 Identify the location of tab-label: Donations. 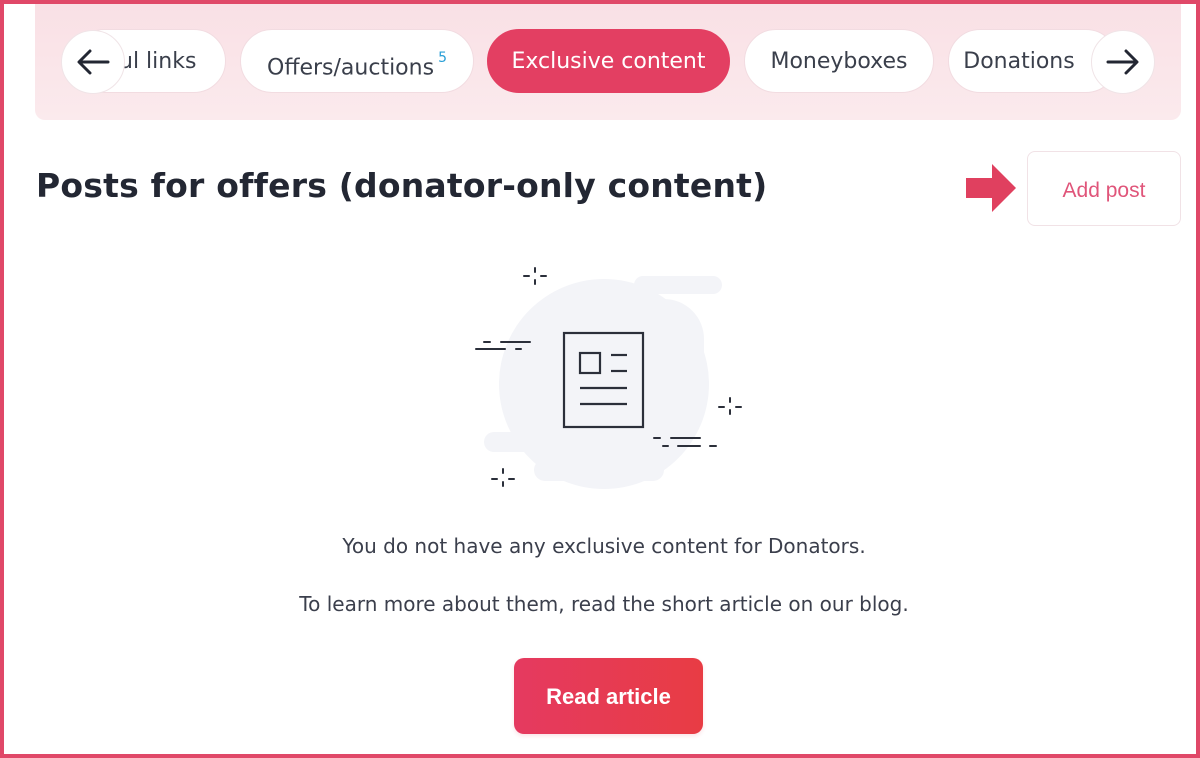
(1019, 61).